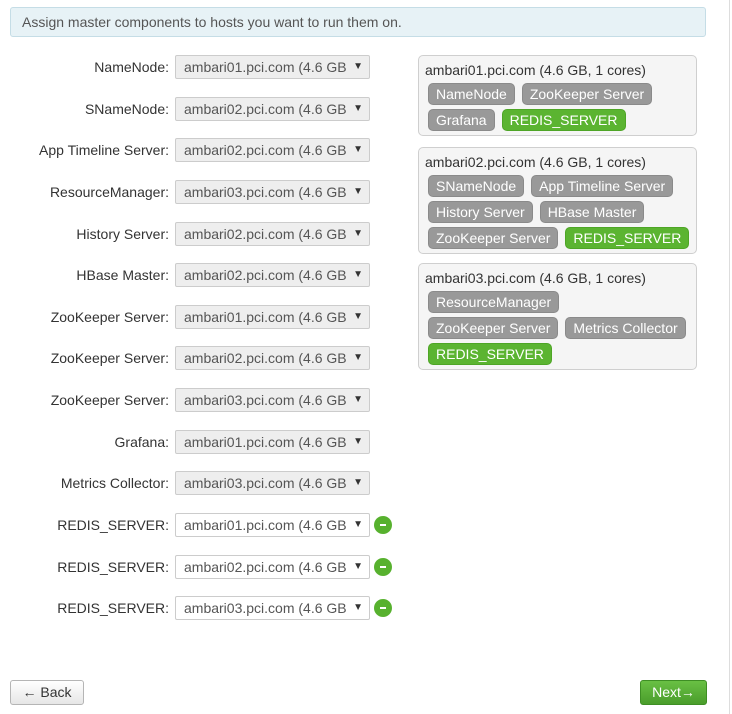 The height and width of the screenshot is (714, 732). Describe the element at coordinates (494, 302) in the screenshot. I see `component-badge: ResourceManager` at that location.